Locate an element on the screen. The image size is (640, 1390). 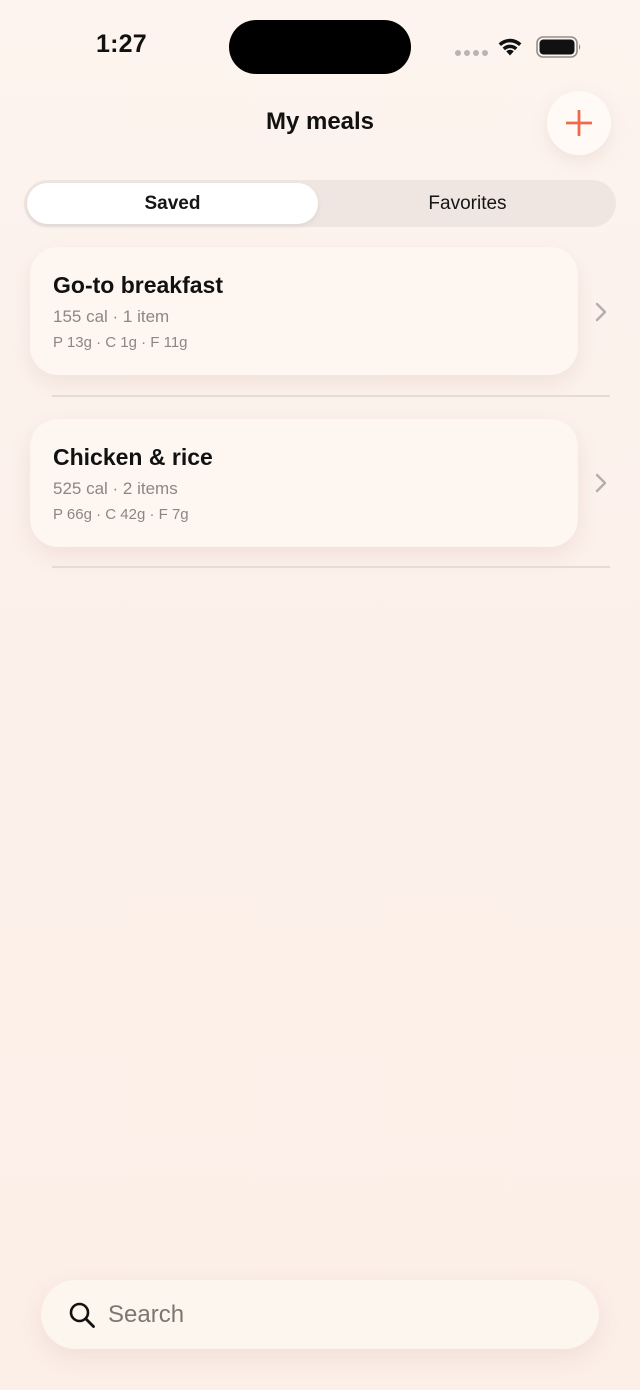
tab-favorites: Favorites is located at coordinates (467, 203).